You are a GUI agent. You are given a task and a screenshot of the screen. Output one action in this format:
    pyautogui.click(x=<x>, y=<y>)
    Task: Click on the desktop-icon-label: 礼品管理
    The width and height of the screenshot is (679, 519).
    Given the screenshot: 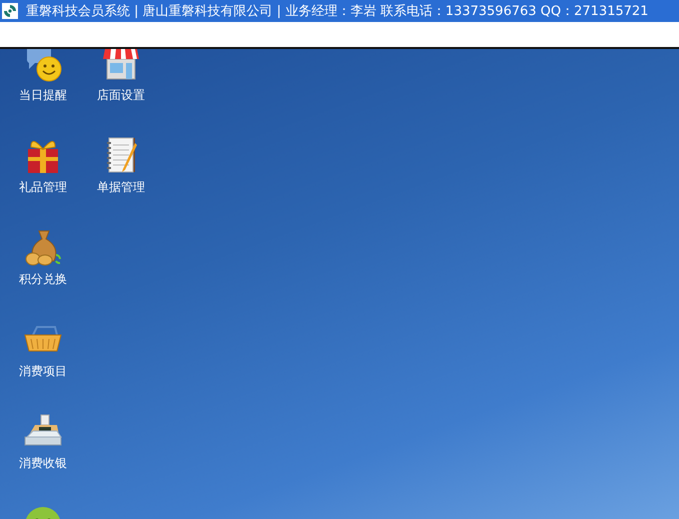 What is the action you would take?
    pyautogui.click(x=43, y=187)
    